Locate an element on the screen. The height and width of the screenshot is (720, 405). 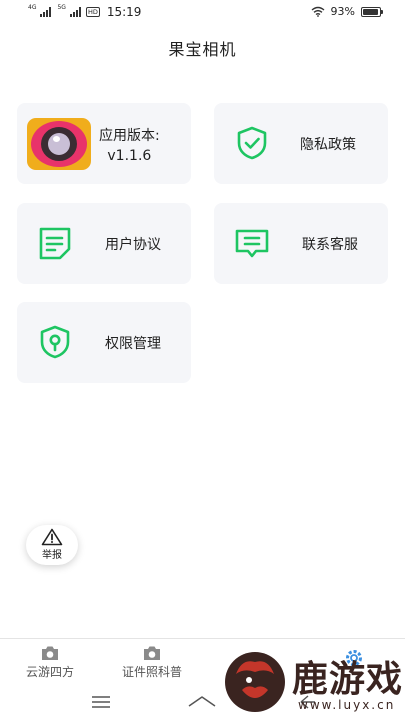
warning-triangle-icon is located at coordinates (52, 537).